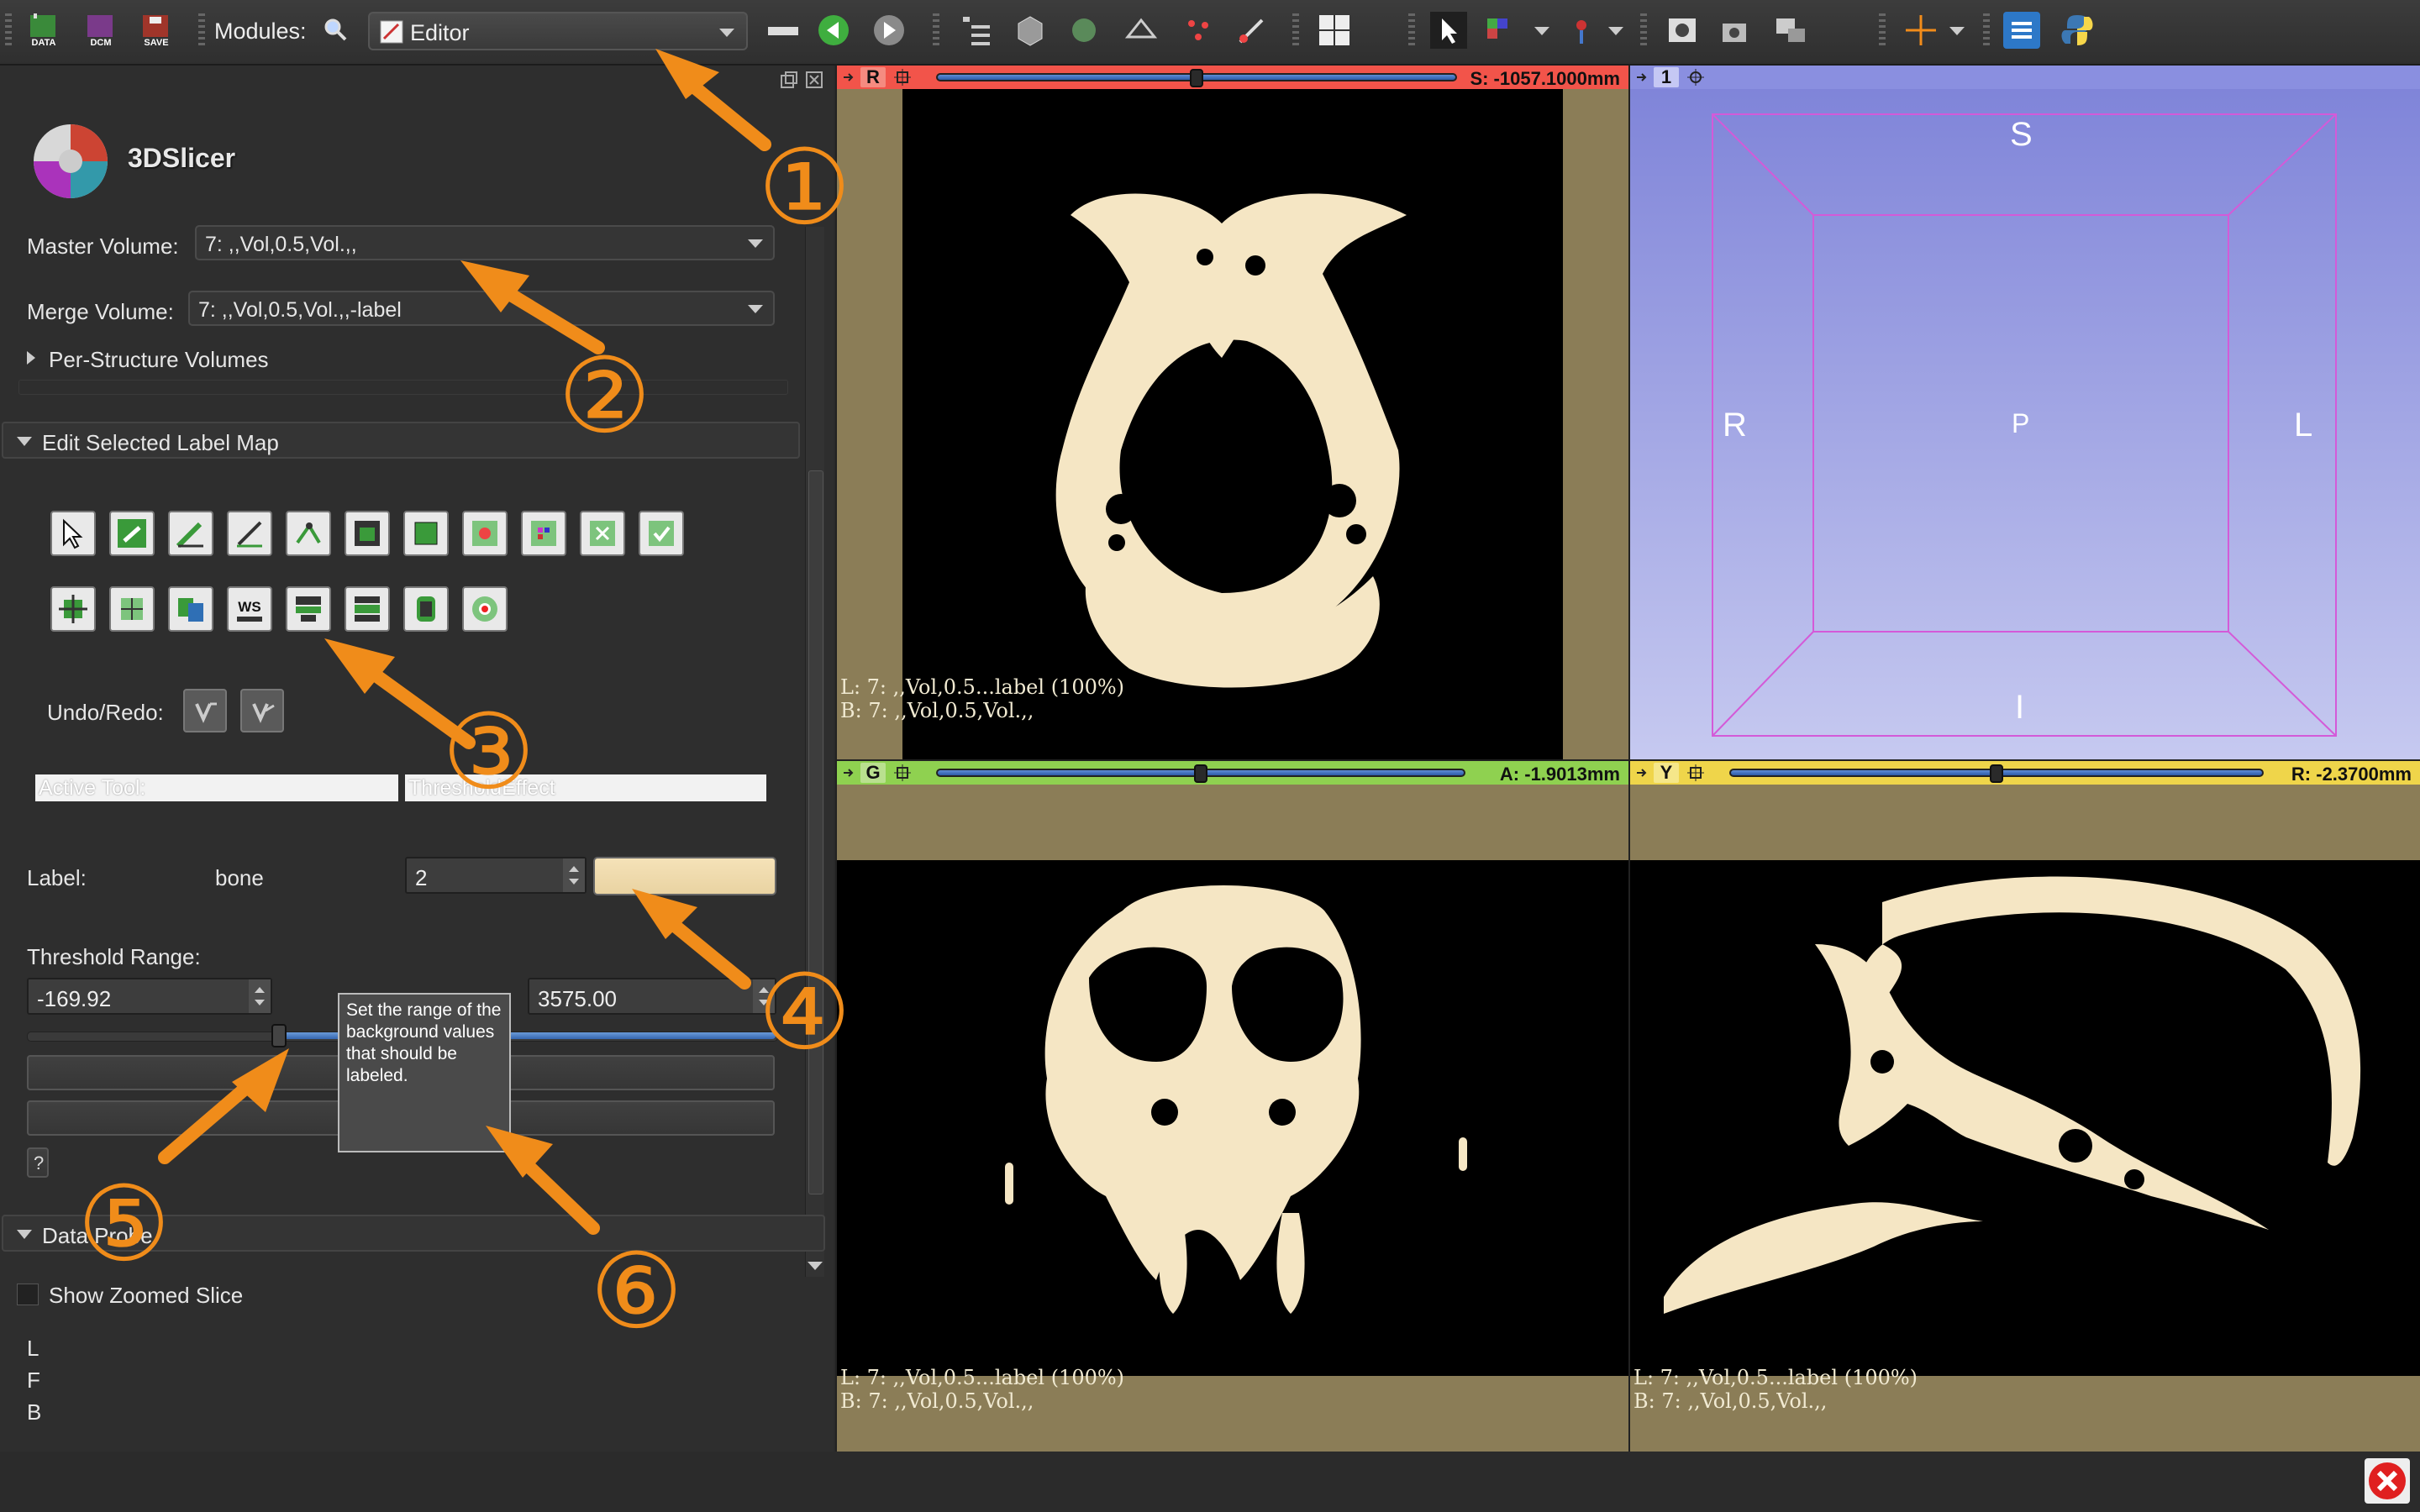  I want to click on callout-5: ⑤, so click(124, 1224).